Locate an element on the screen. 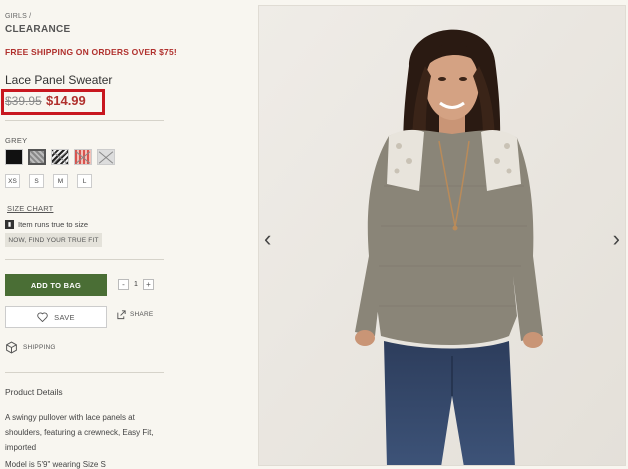  qty-decrease-button: - is located at coordinates (123, 284).